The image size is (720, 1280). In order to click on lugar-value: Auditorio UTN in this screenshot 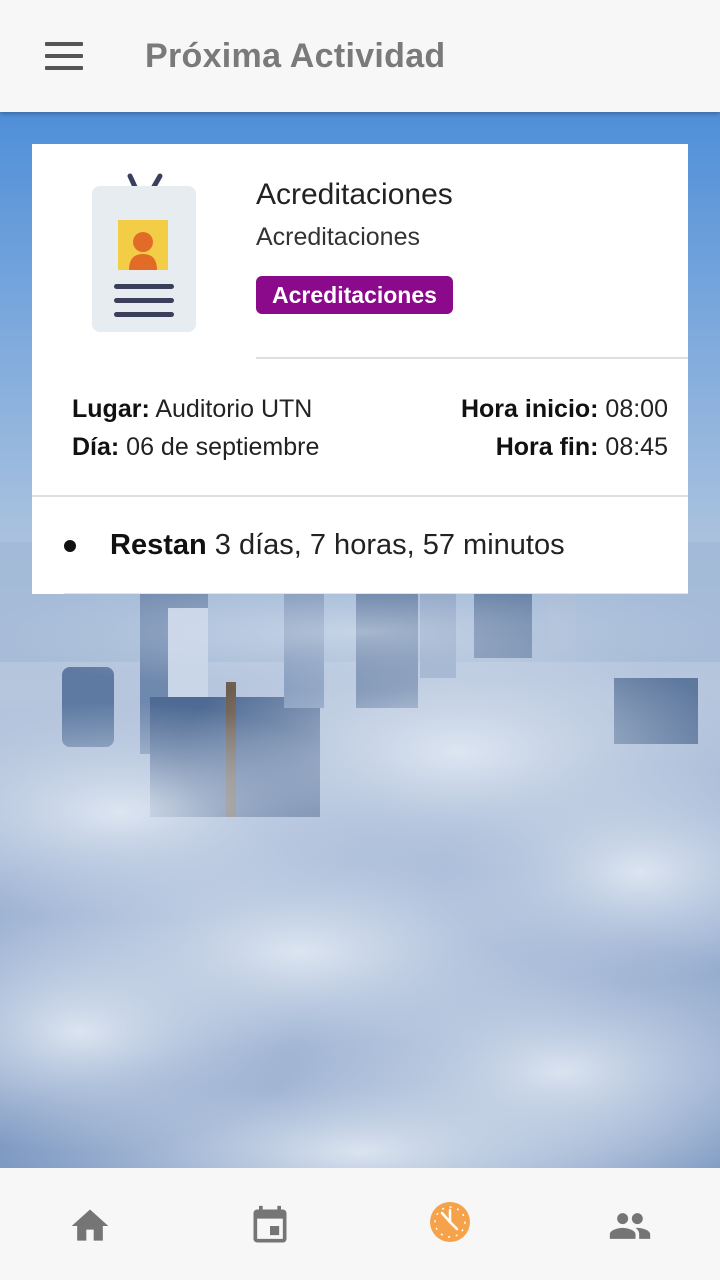, I will do `click(231, 409)`.